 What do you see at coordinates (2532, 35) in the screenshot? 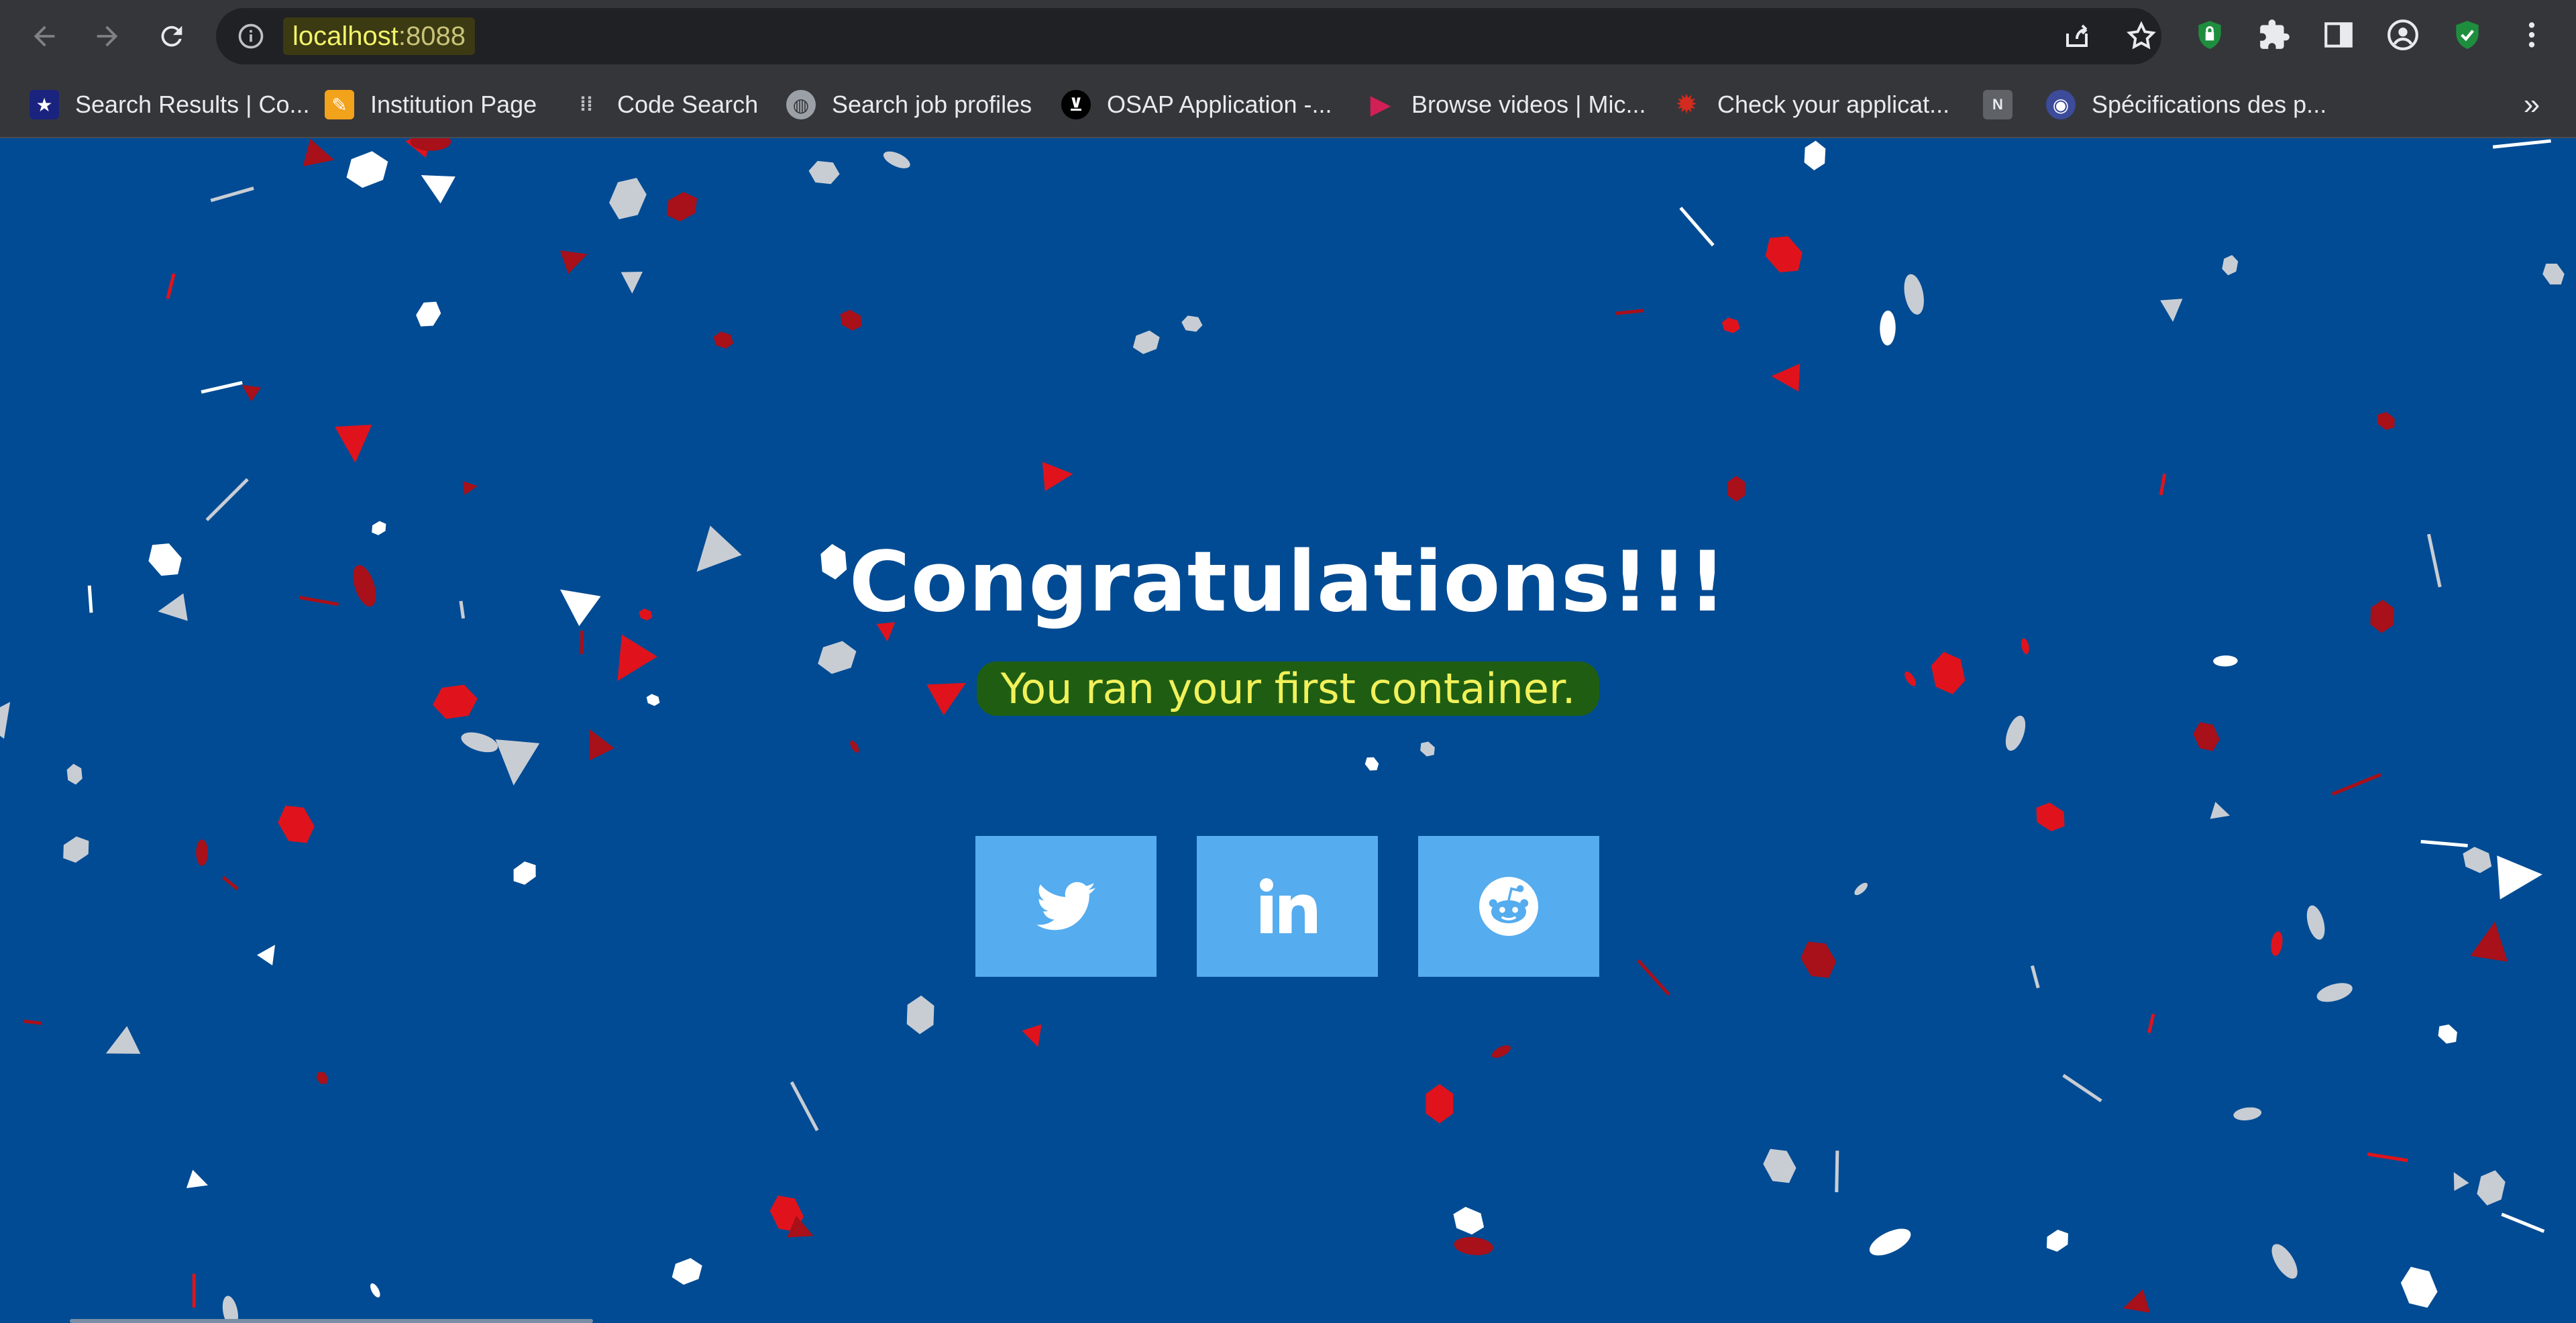
I see `menu-kebab-icon` at bounding box center [2532, 35].